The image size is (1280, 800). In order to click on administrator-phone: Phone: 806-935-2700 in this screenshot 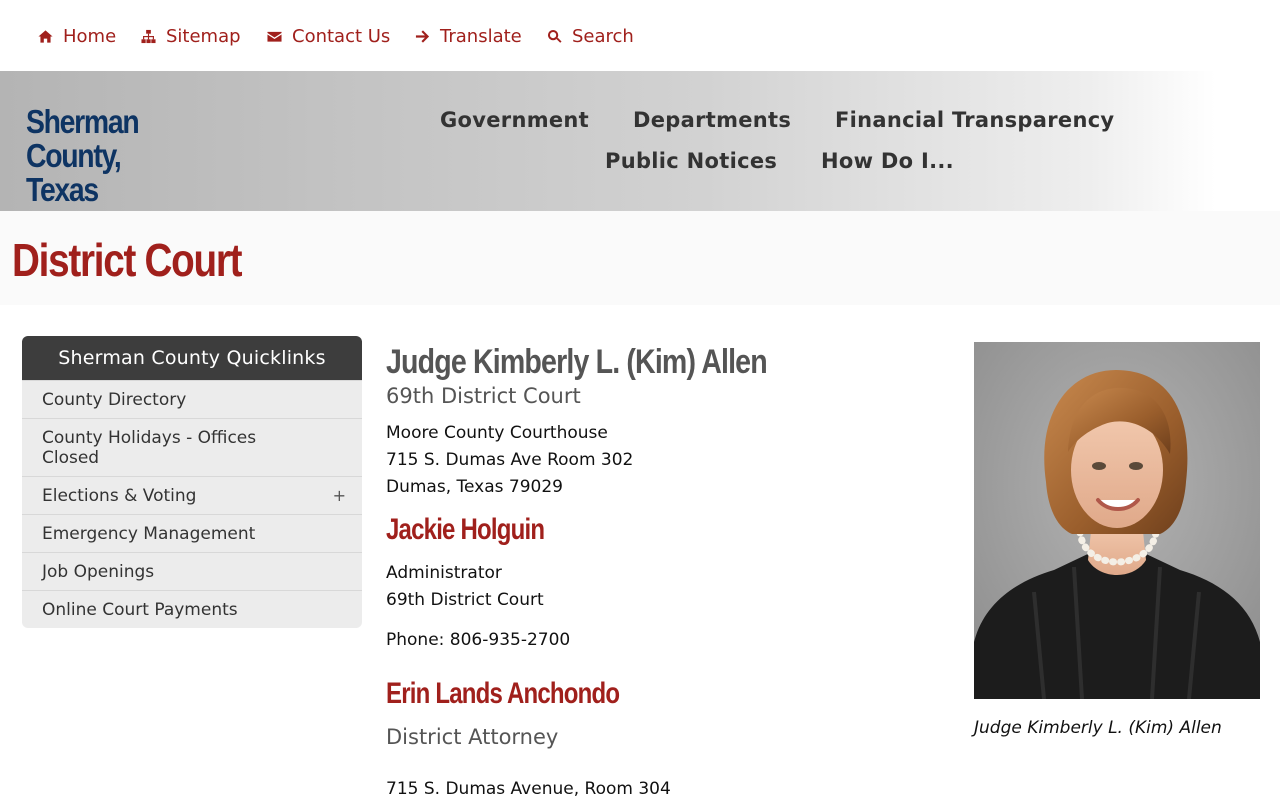, I will do `click(478, 640)`.